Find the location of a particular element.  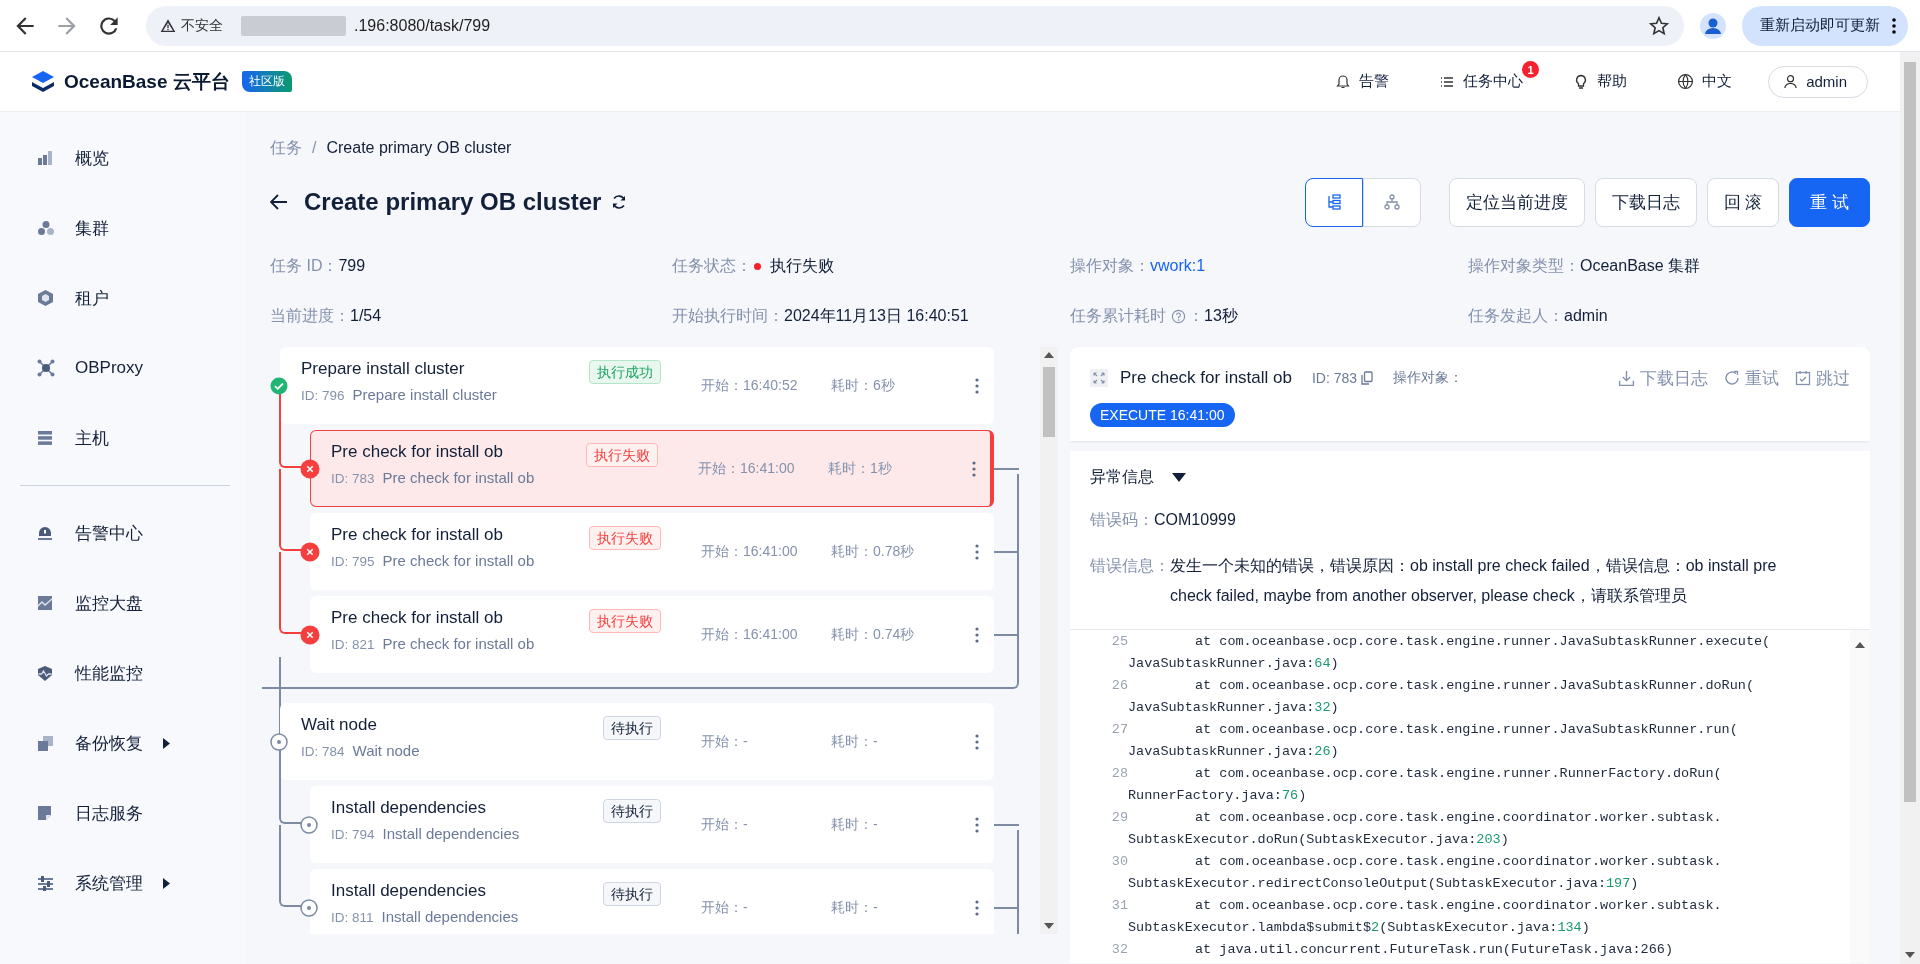

code-line: JavaSubtaskRunner.java:26) is located at coordinates (1233, 752).